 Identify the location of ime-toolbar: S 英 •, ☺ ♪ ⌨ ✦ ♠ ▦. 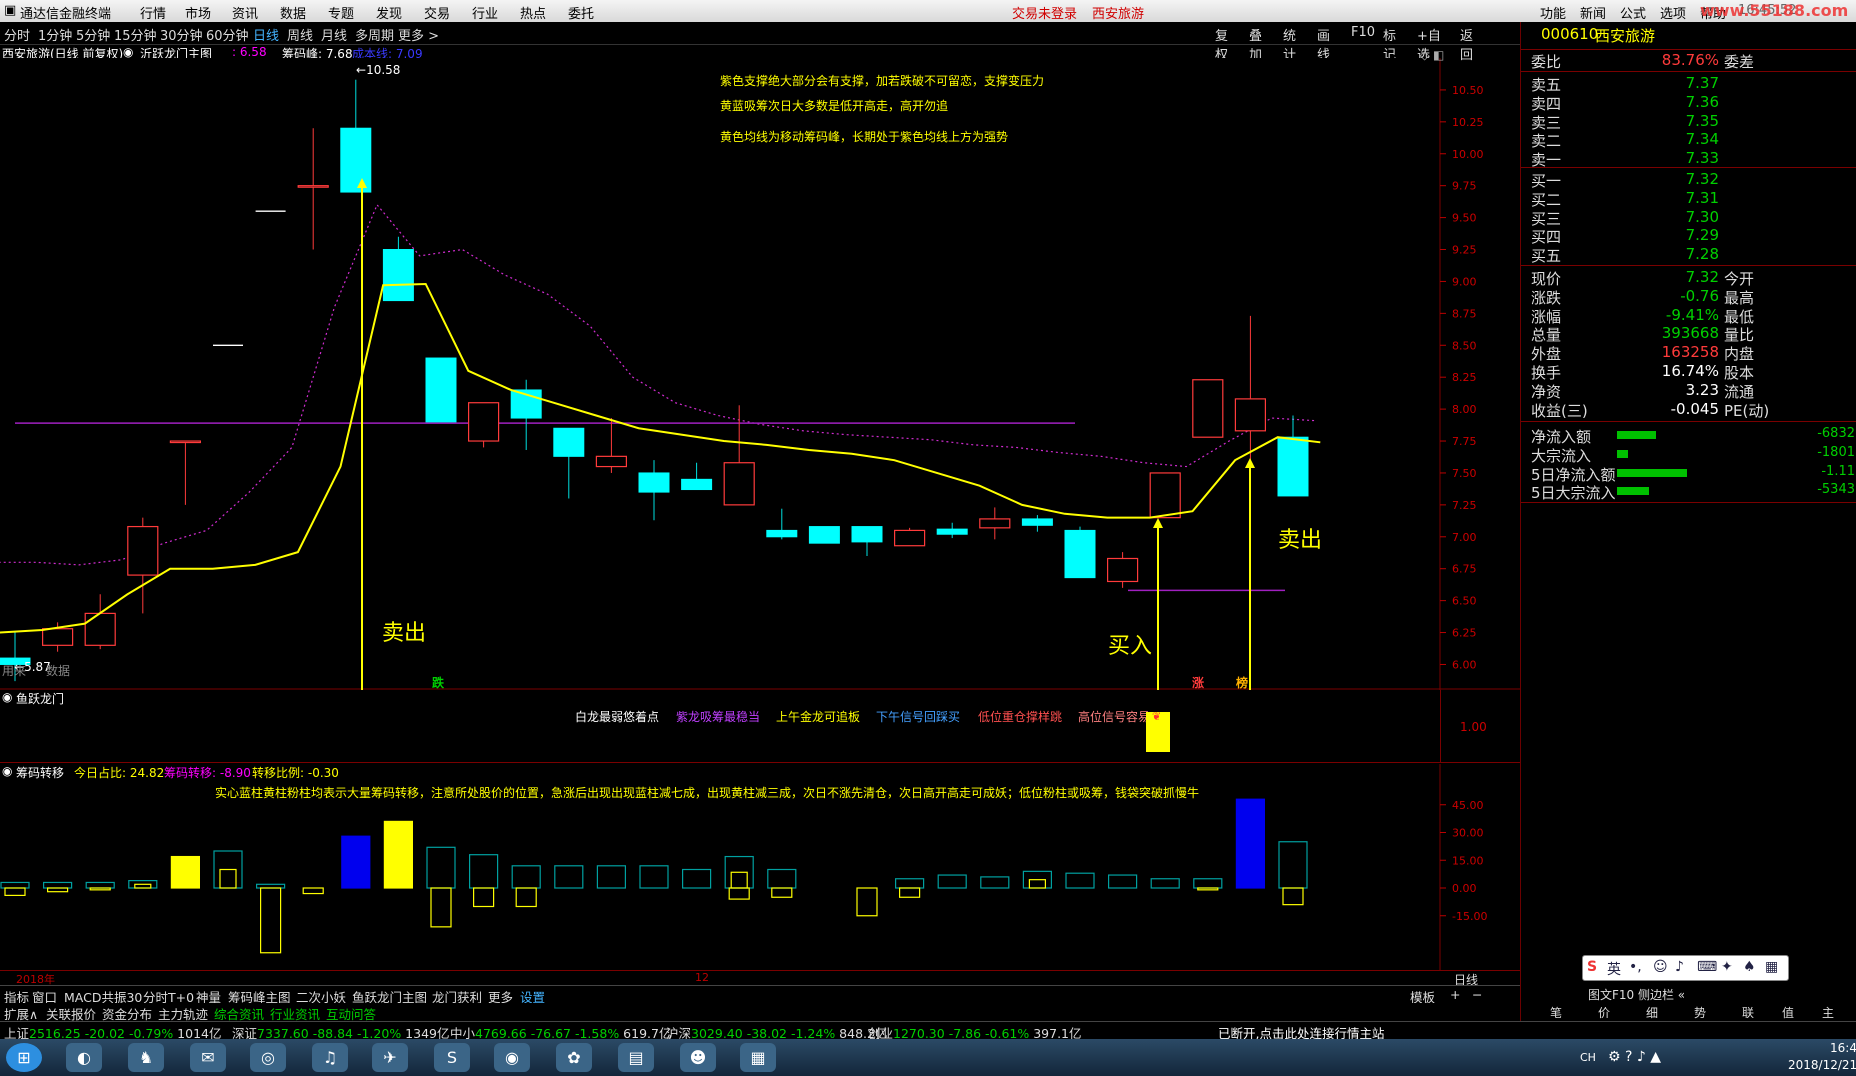
(1685, 968).